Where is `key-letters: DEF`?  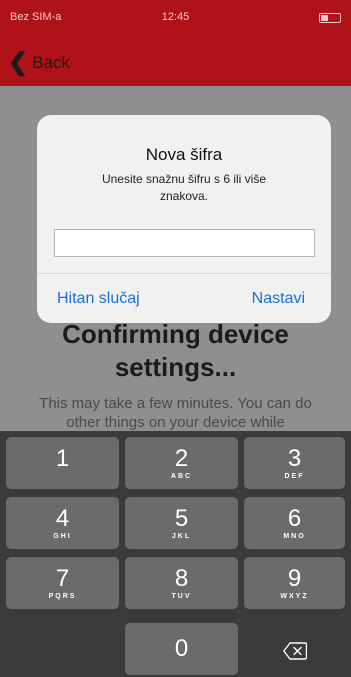
key-letters: DEF is located at coordinates (294, 476).